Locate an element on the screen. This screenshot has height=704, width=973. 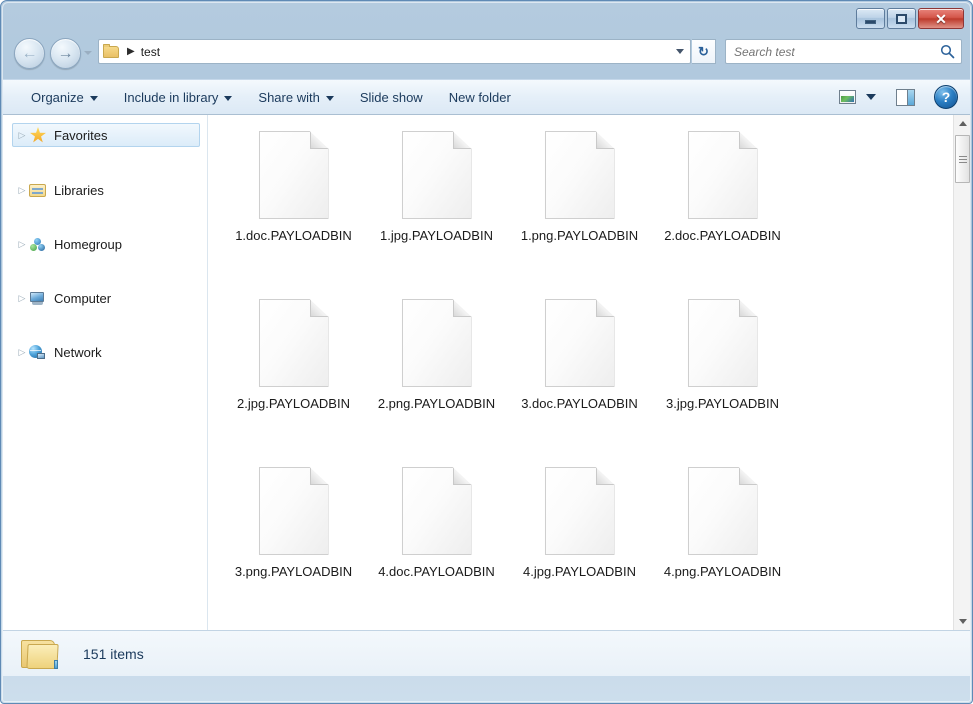
preview-pane-button is located at coordinates (905, 97).